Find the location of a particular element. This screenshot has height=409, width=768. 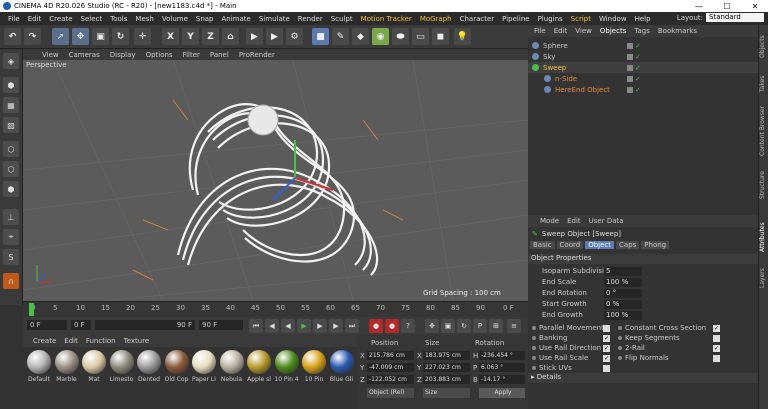

render-view-icon: ▶ is located at coordinates (254, 36).